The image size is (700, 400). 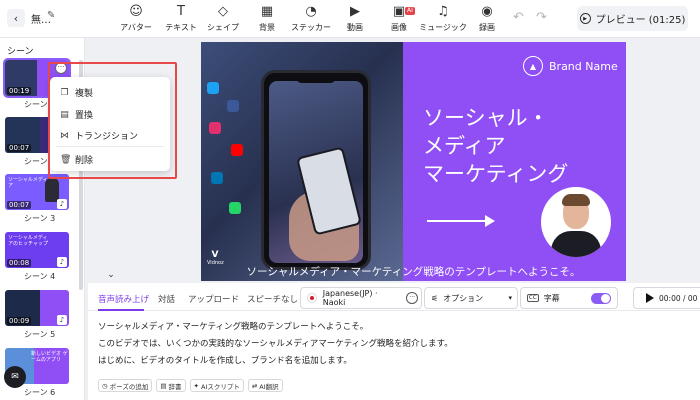 I want to click on ai-badge: AI, so click(x=410, y=11).